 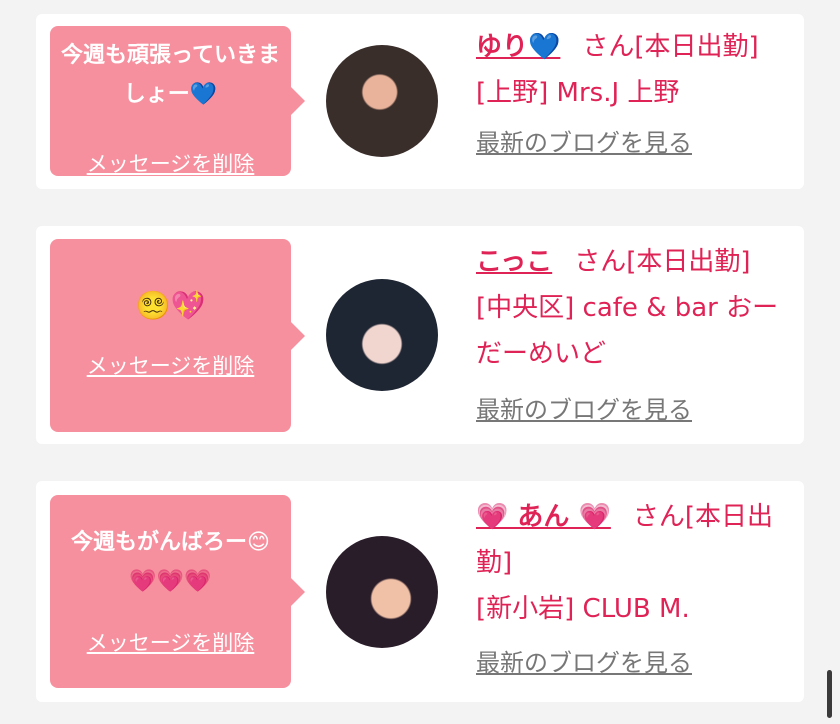 What do you see at coordinates (583, 609) in the screenshot?
I see `shop-name: [新小岩] CLUB M.` at bounding box center [583, 609].